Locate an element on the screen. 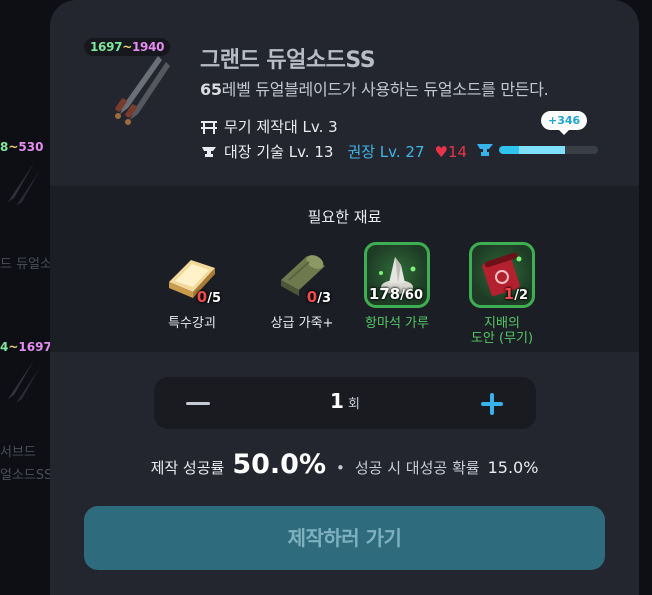  success-rate-label: 제작 성공률 is located at coordinates (187, 468).